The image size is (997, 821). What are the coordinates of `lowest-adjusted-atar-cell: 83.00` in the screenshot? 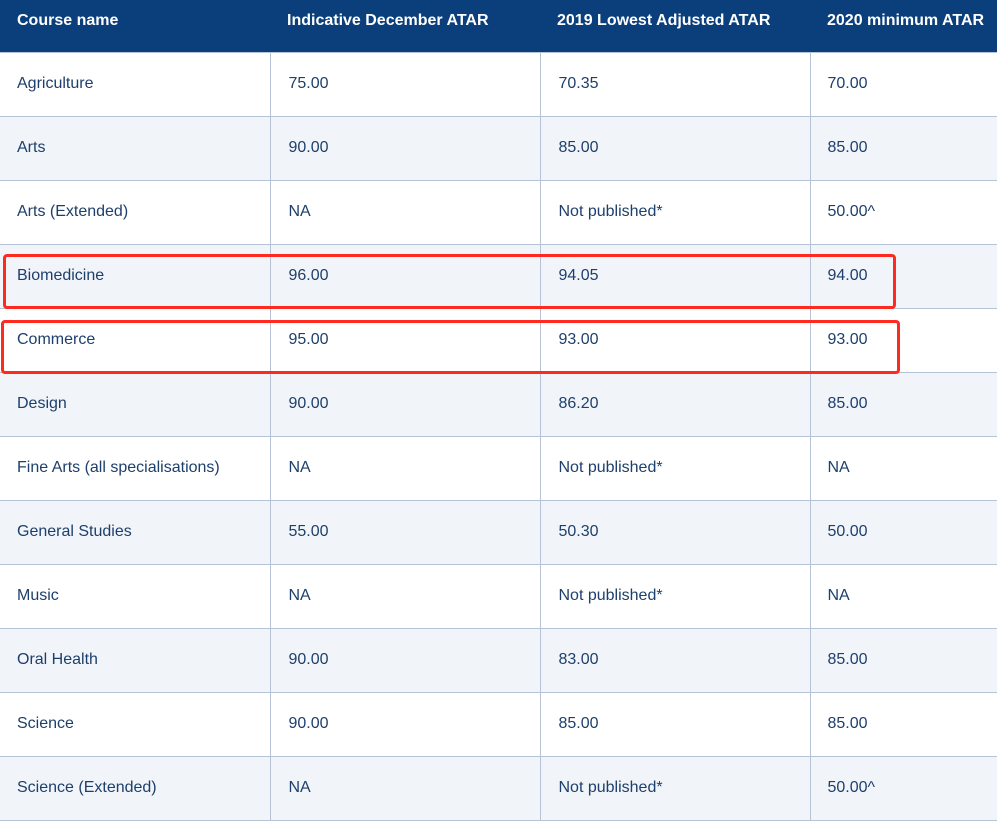 It's located at (674, 660).